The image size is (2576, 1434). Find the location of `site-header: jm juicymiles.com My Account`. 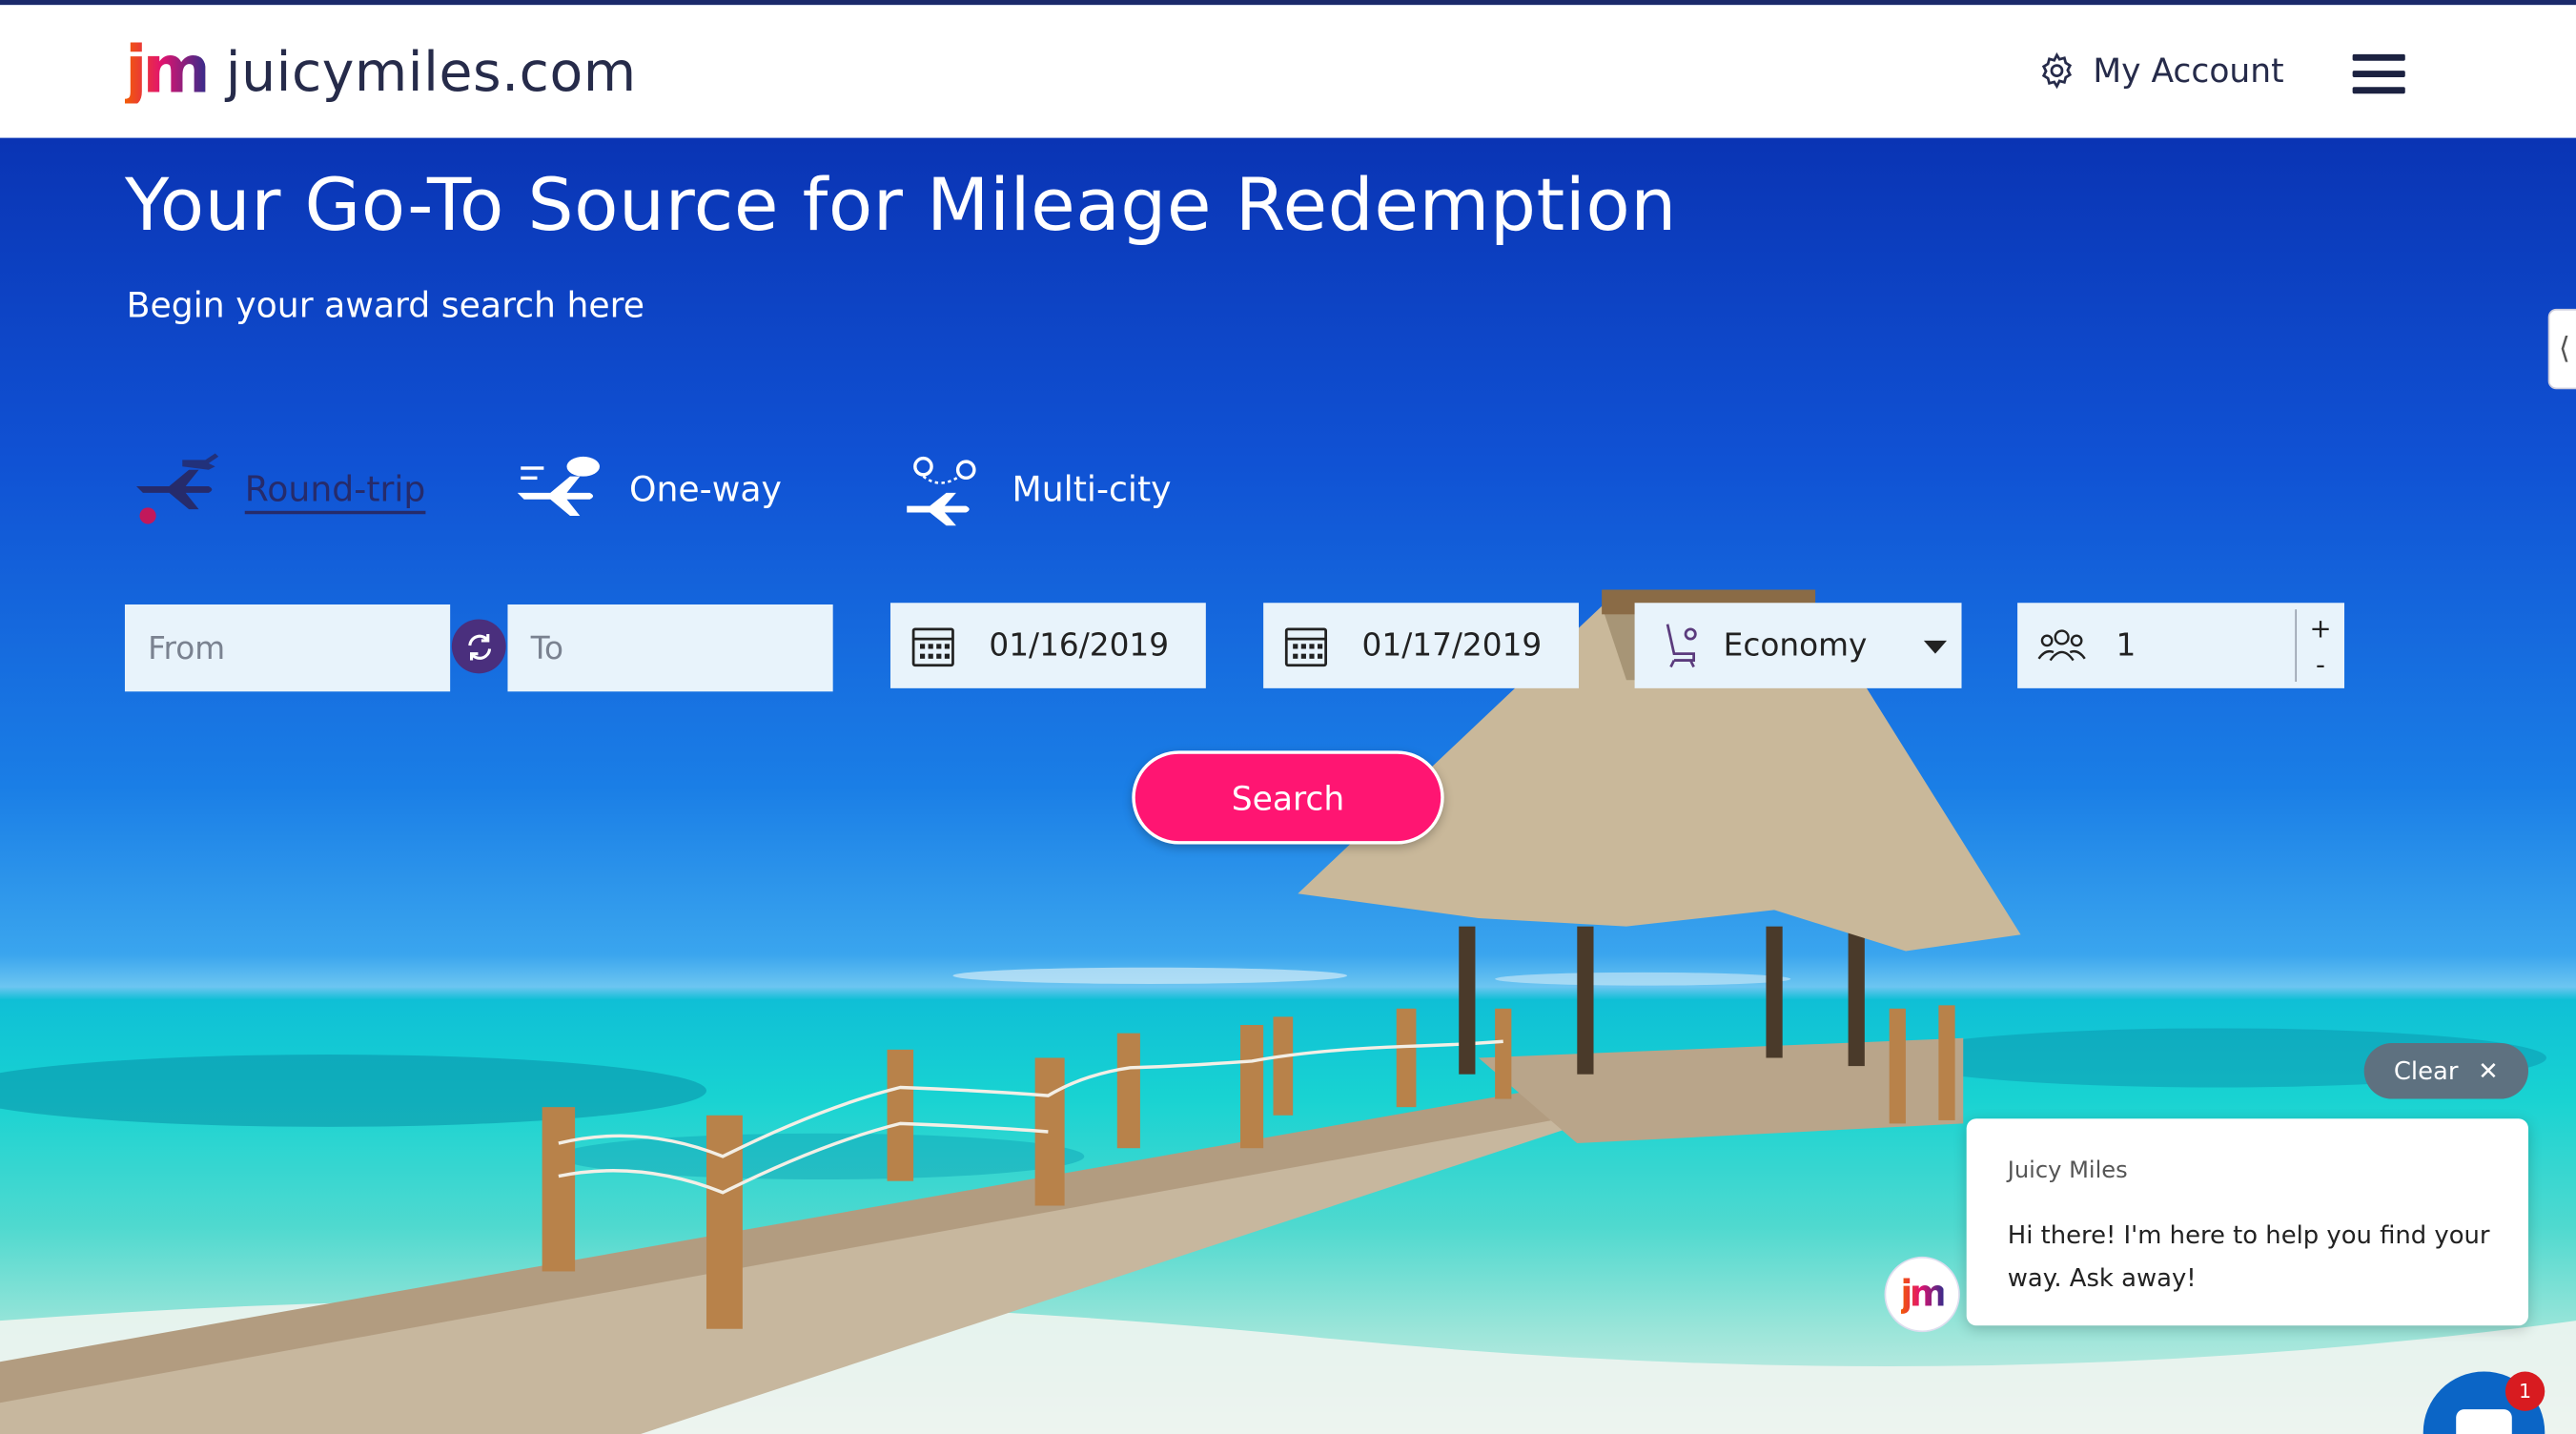

site-header: jm juicymiles.com My Account is located at coordinates (1288, 71).